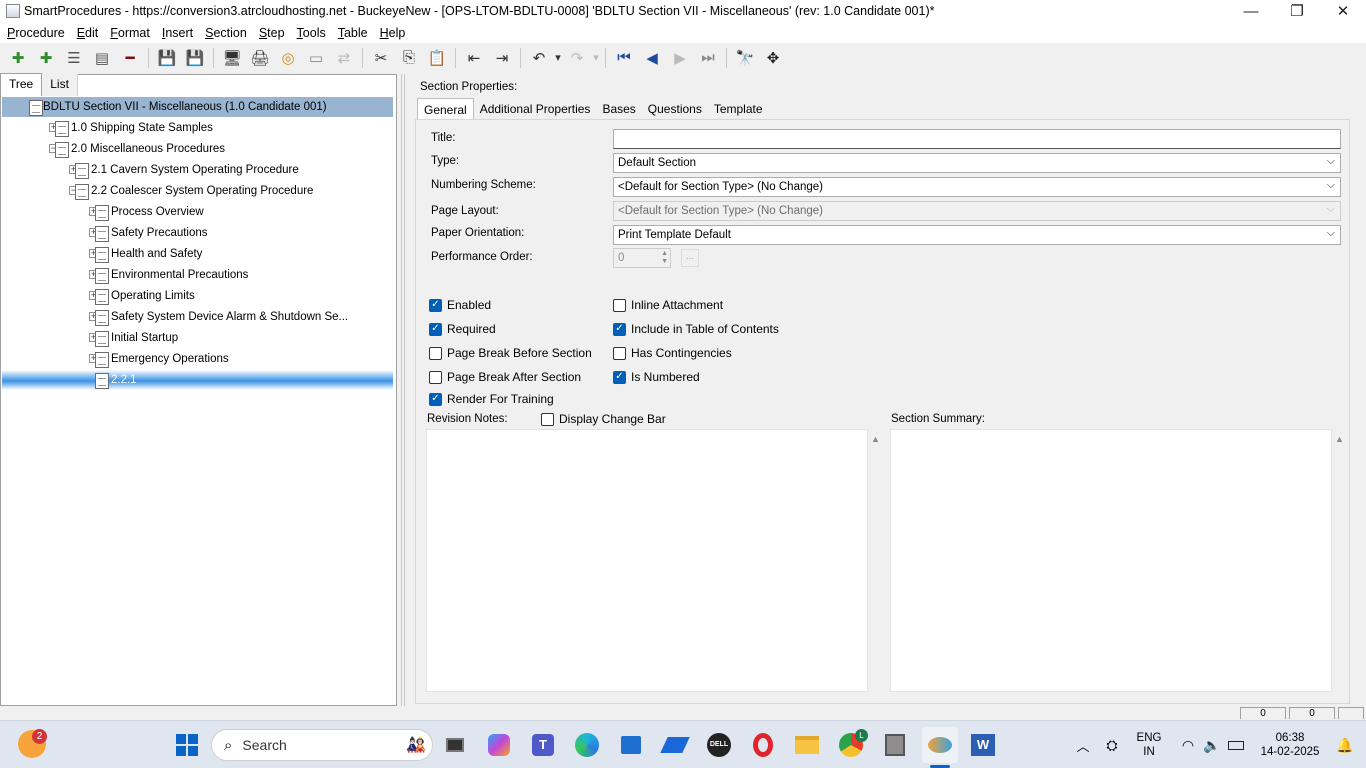 The height and width of the screenshot is (768, 1366). I want to click on checkbox-num: ✓ Is Numbered, so click(656, 377).